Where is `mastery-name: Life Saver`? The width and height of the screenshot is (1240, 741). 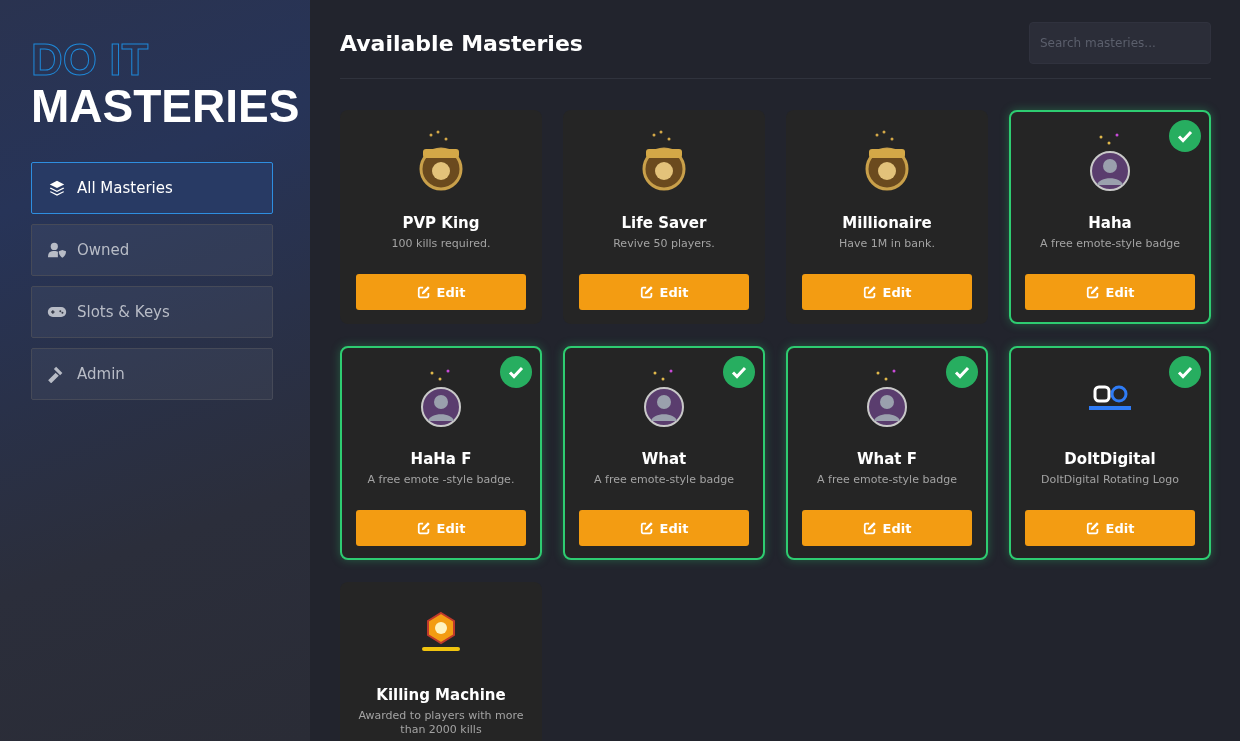 mastery-name: Life Saver is located at coordinates (664, 223).